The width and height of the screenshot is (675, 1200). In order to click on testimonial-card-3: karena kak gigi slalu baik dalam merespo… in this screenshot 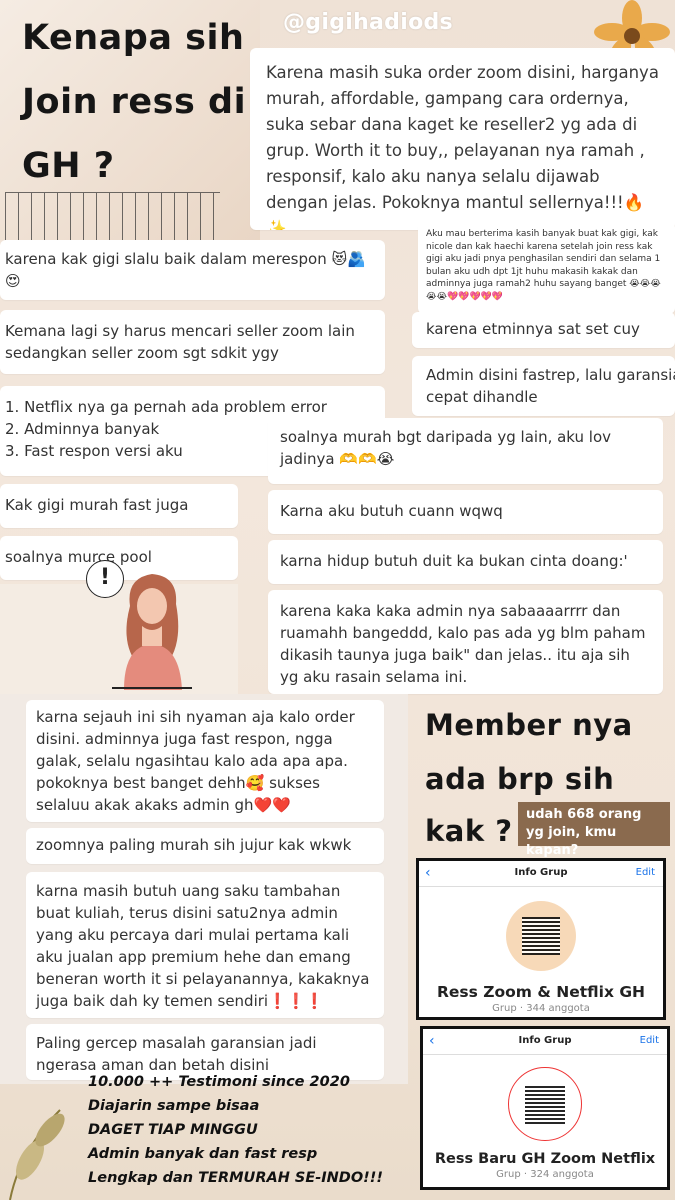, I will do `click(192, 270)`.